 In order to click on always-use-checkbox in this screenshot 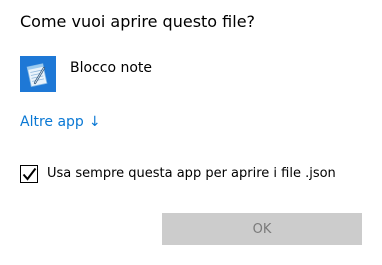, I will do `click(29, 174)`.